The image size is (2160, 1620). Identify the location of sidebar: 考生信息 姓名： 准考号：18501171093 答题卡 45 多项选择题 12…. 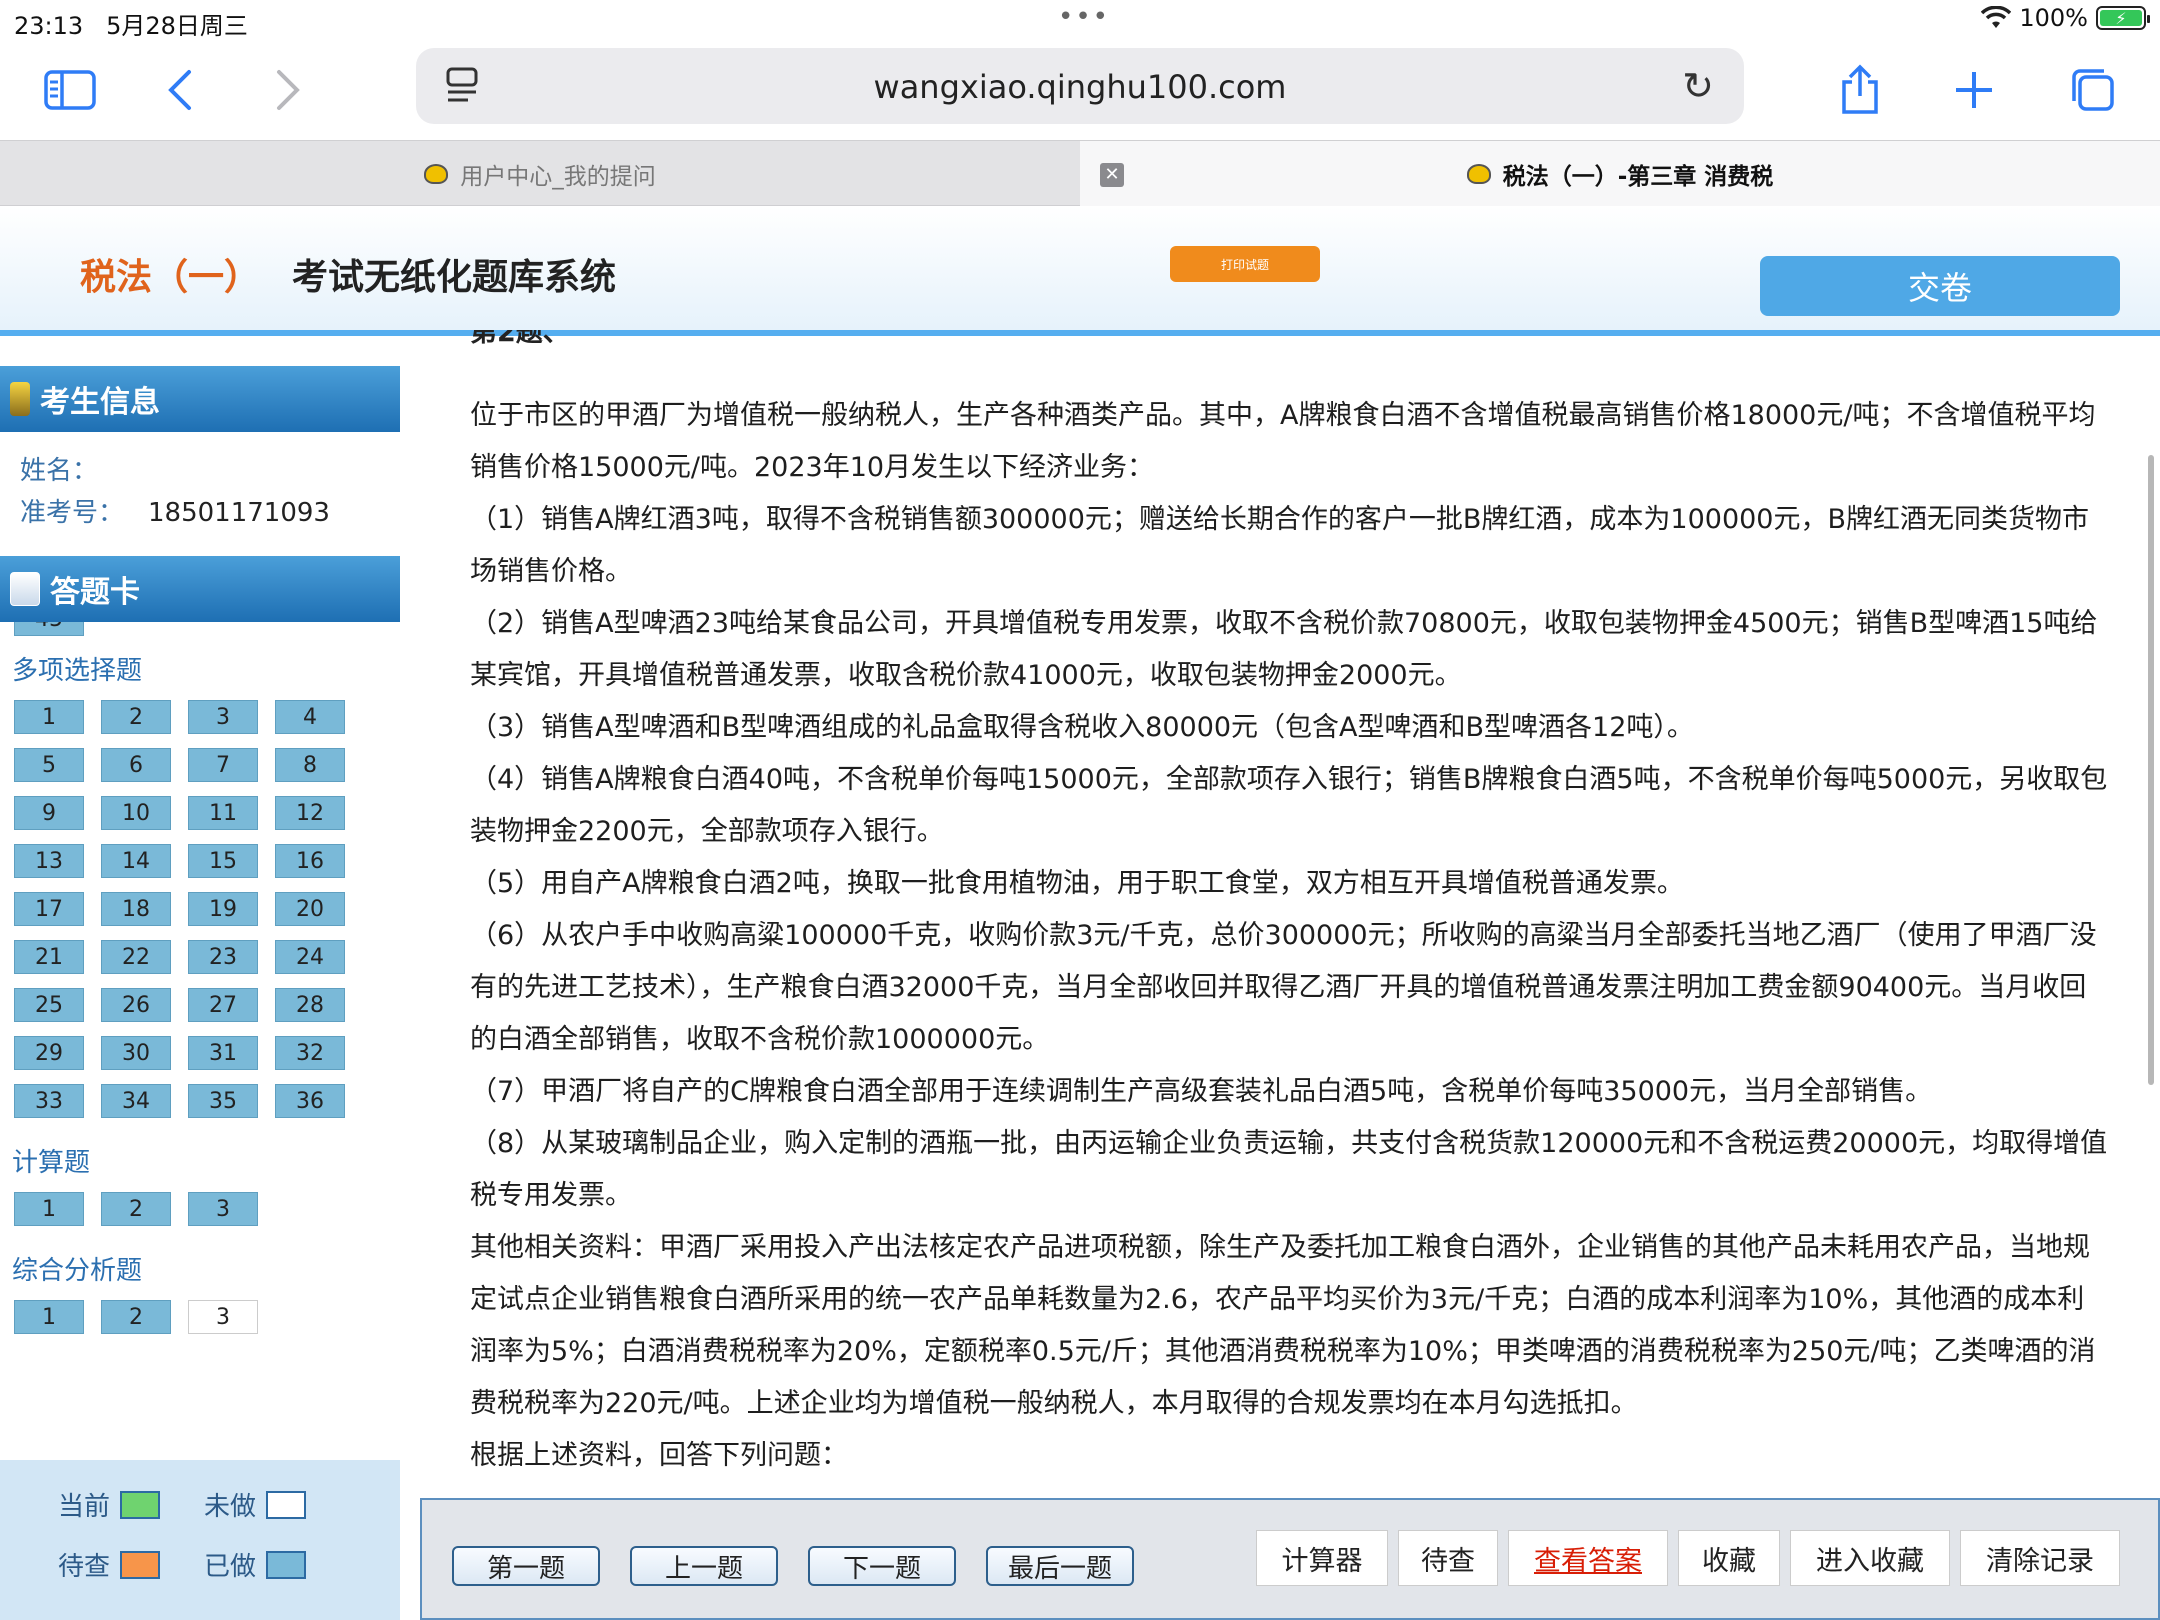
(200, 993).